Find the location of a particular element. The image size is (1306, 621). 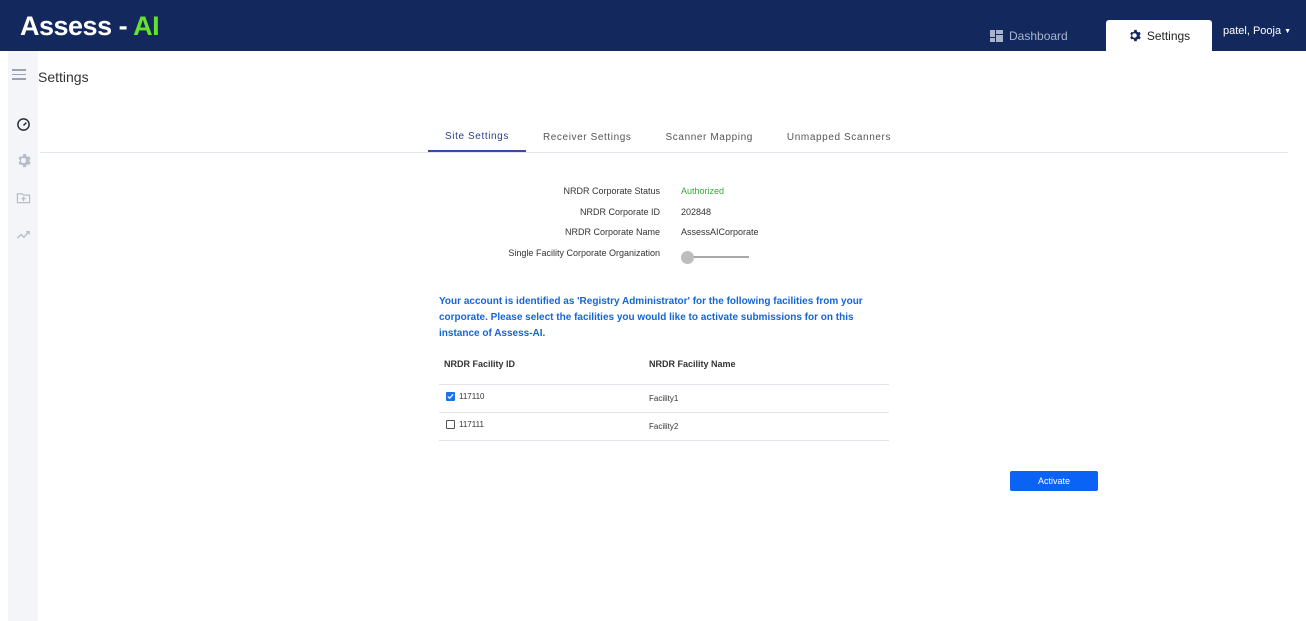

tabs-divider is located at coordinates (664, 152).